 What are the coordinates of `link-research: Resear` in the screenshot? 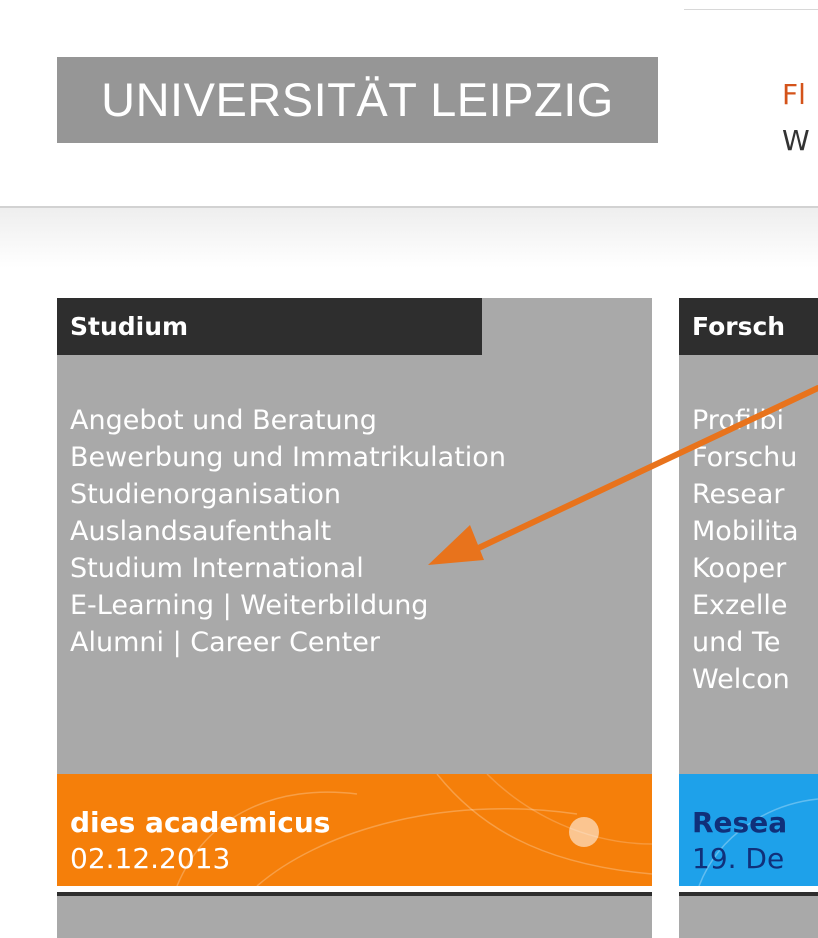 It's located at (745, 494).